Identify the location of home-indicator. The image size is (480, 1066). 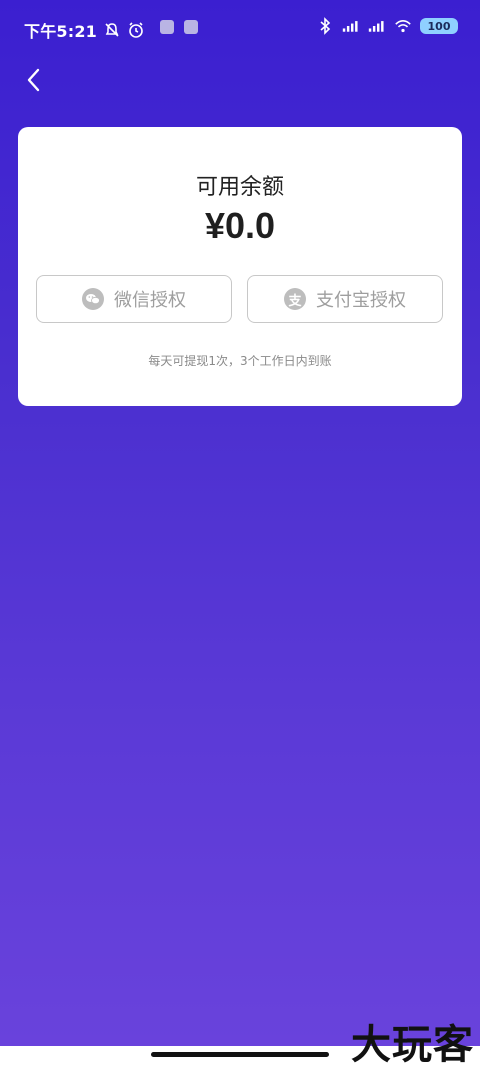
(240, 1054).